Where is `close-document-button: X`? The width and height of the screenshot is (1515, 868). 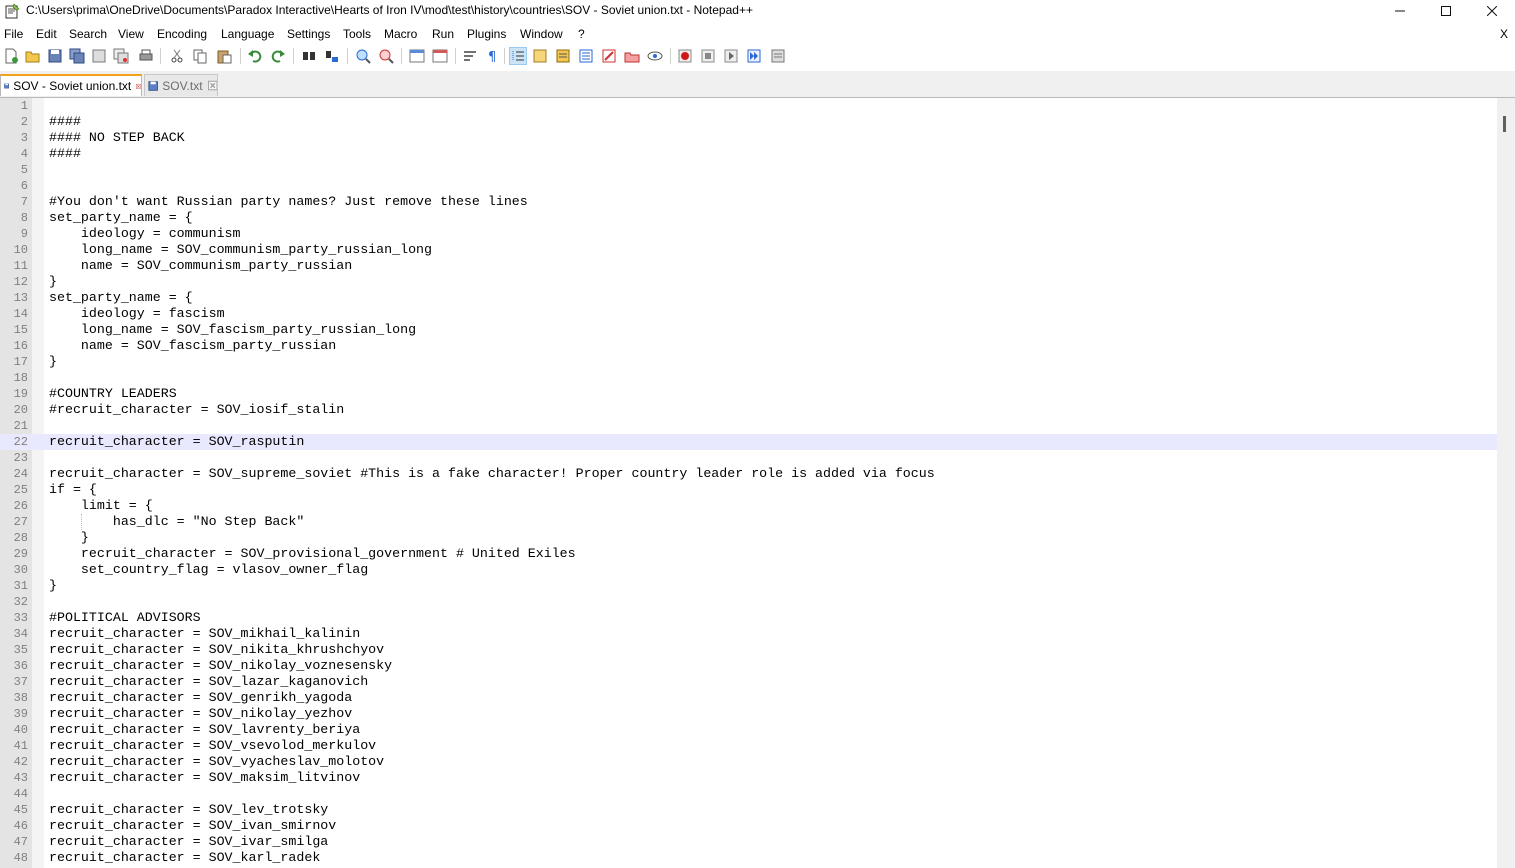 close-document-button: X is located at coordinates (1504, 34).